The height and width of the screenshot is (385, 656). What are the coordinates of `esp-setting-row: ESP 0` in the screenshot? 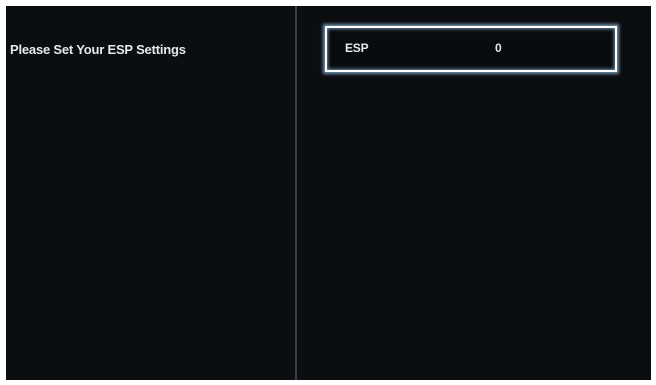 It's located at (471, 49).